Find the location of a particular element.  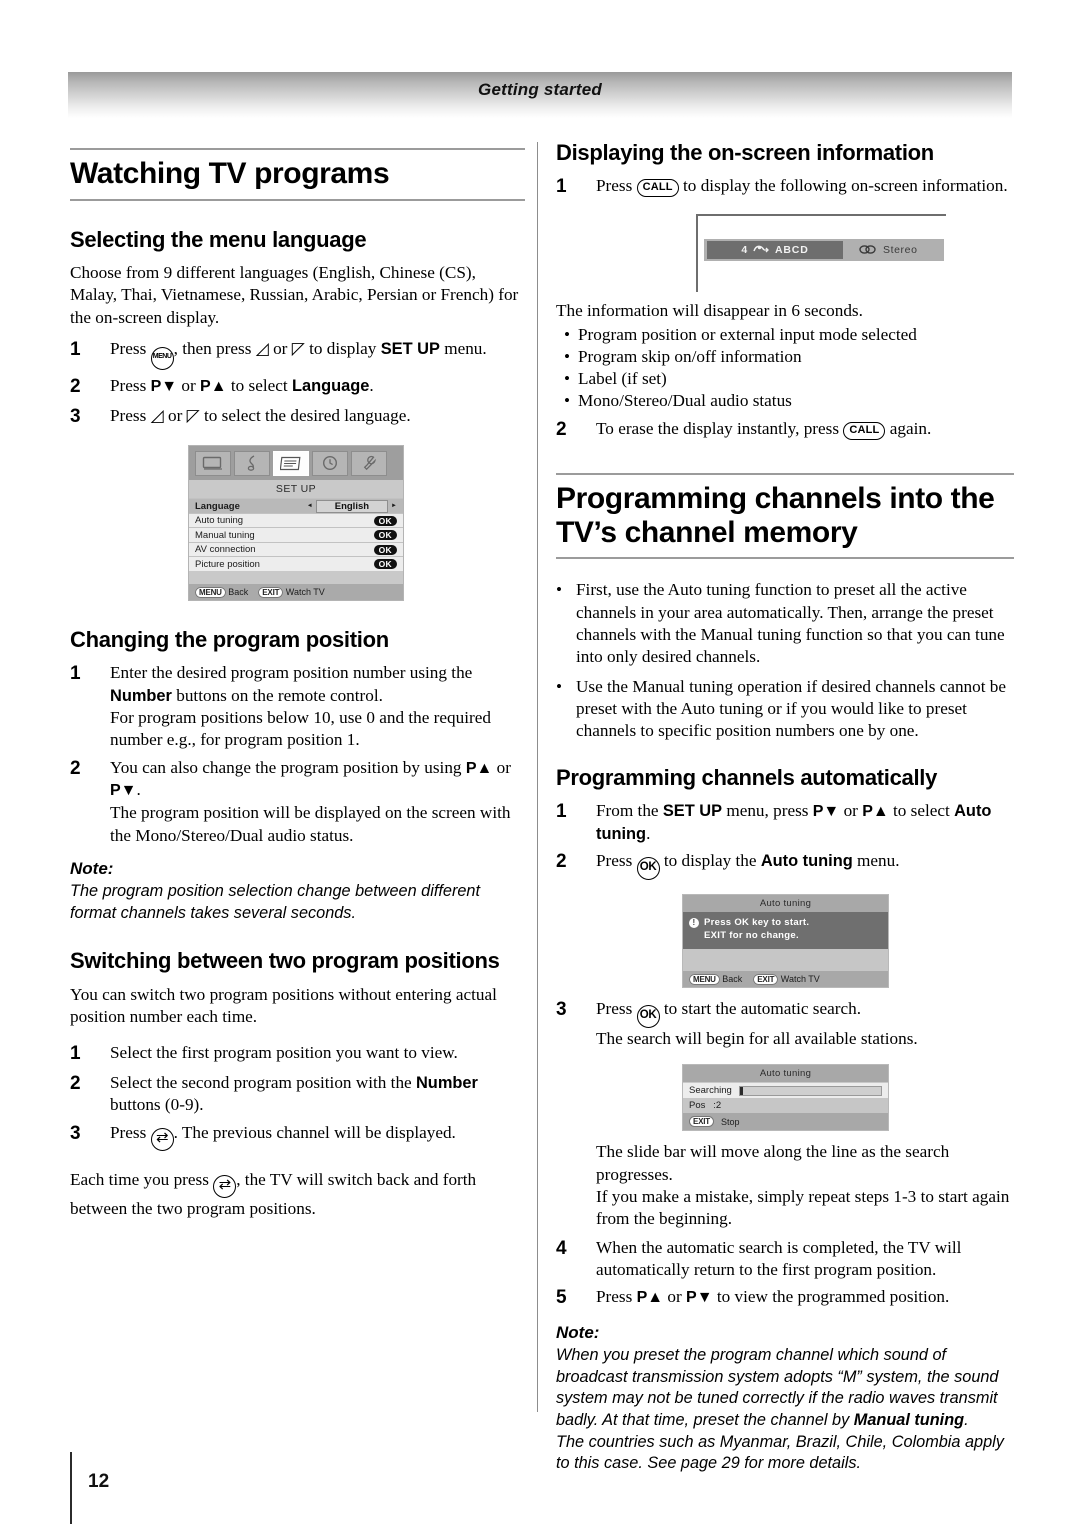

heading-selecting-menu-language: Selecting the menu language is located at coordinates (218, 239).